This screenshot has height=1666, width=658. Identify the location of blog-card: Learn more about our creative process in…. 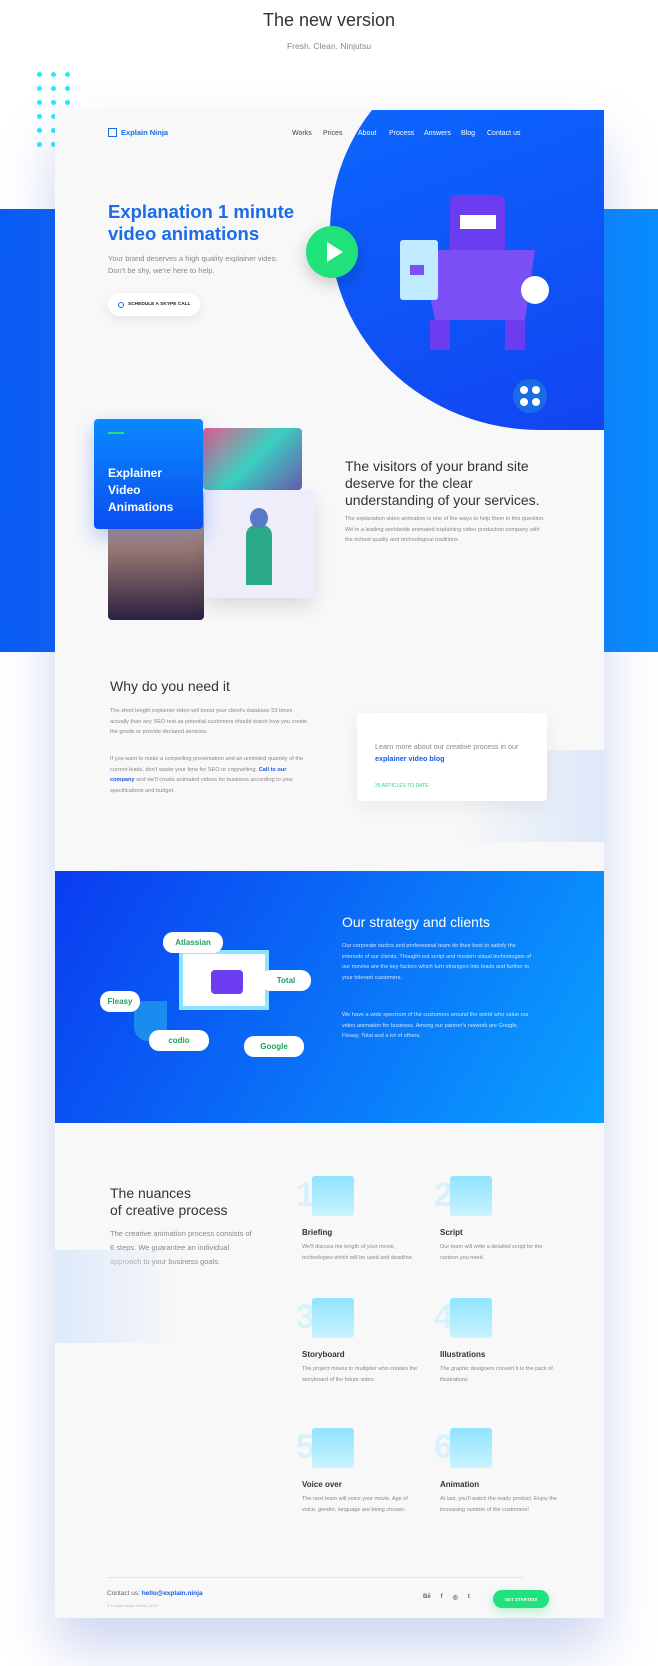
(452, 757).